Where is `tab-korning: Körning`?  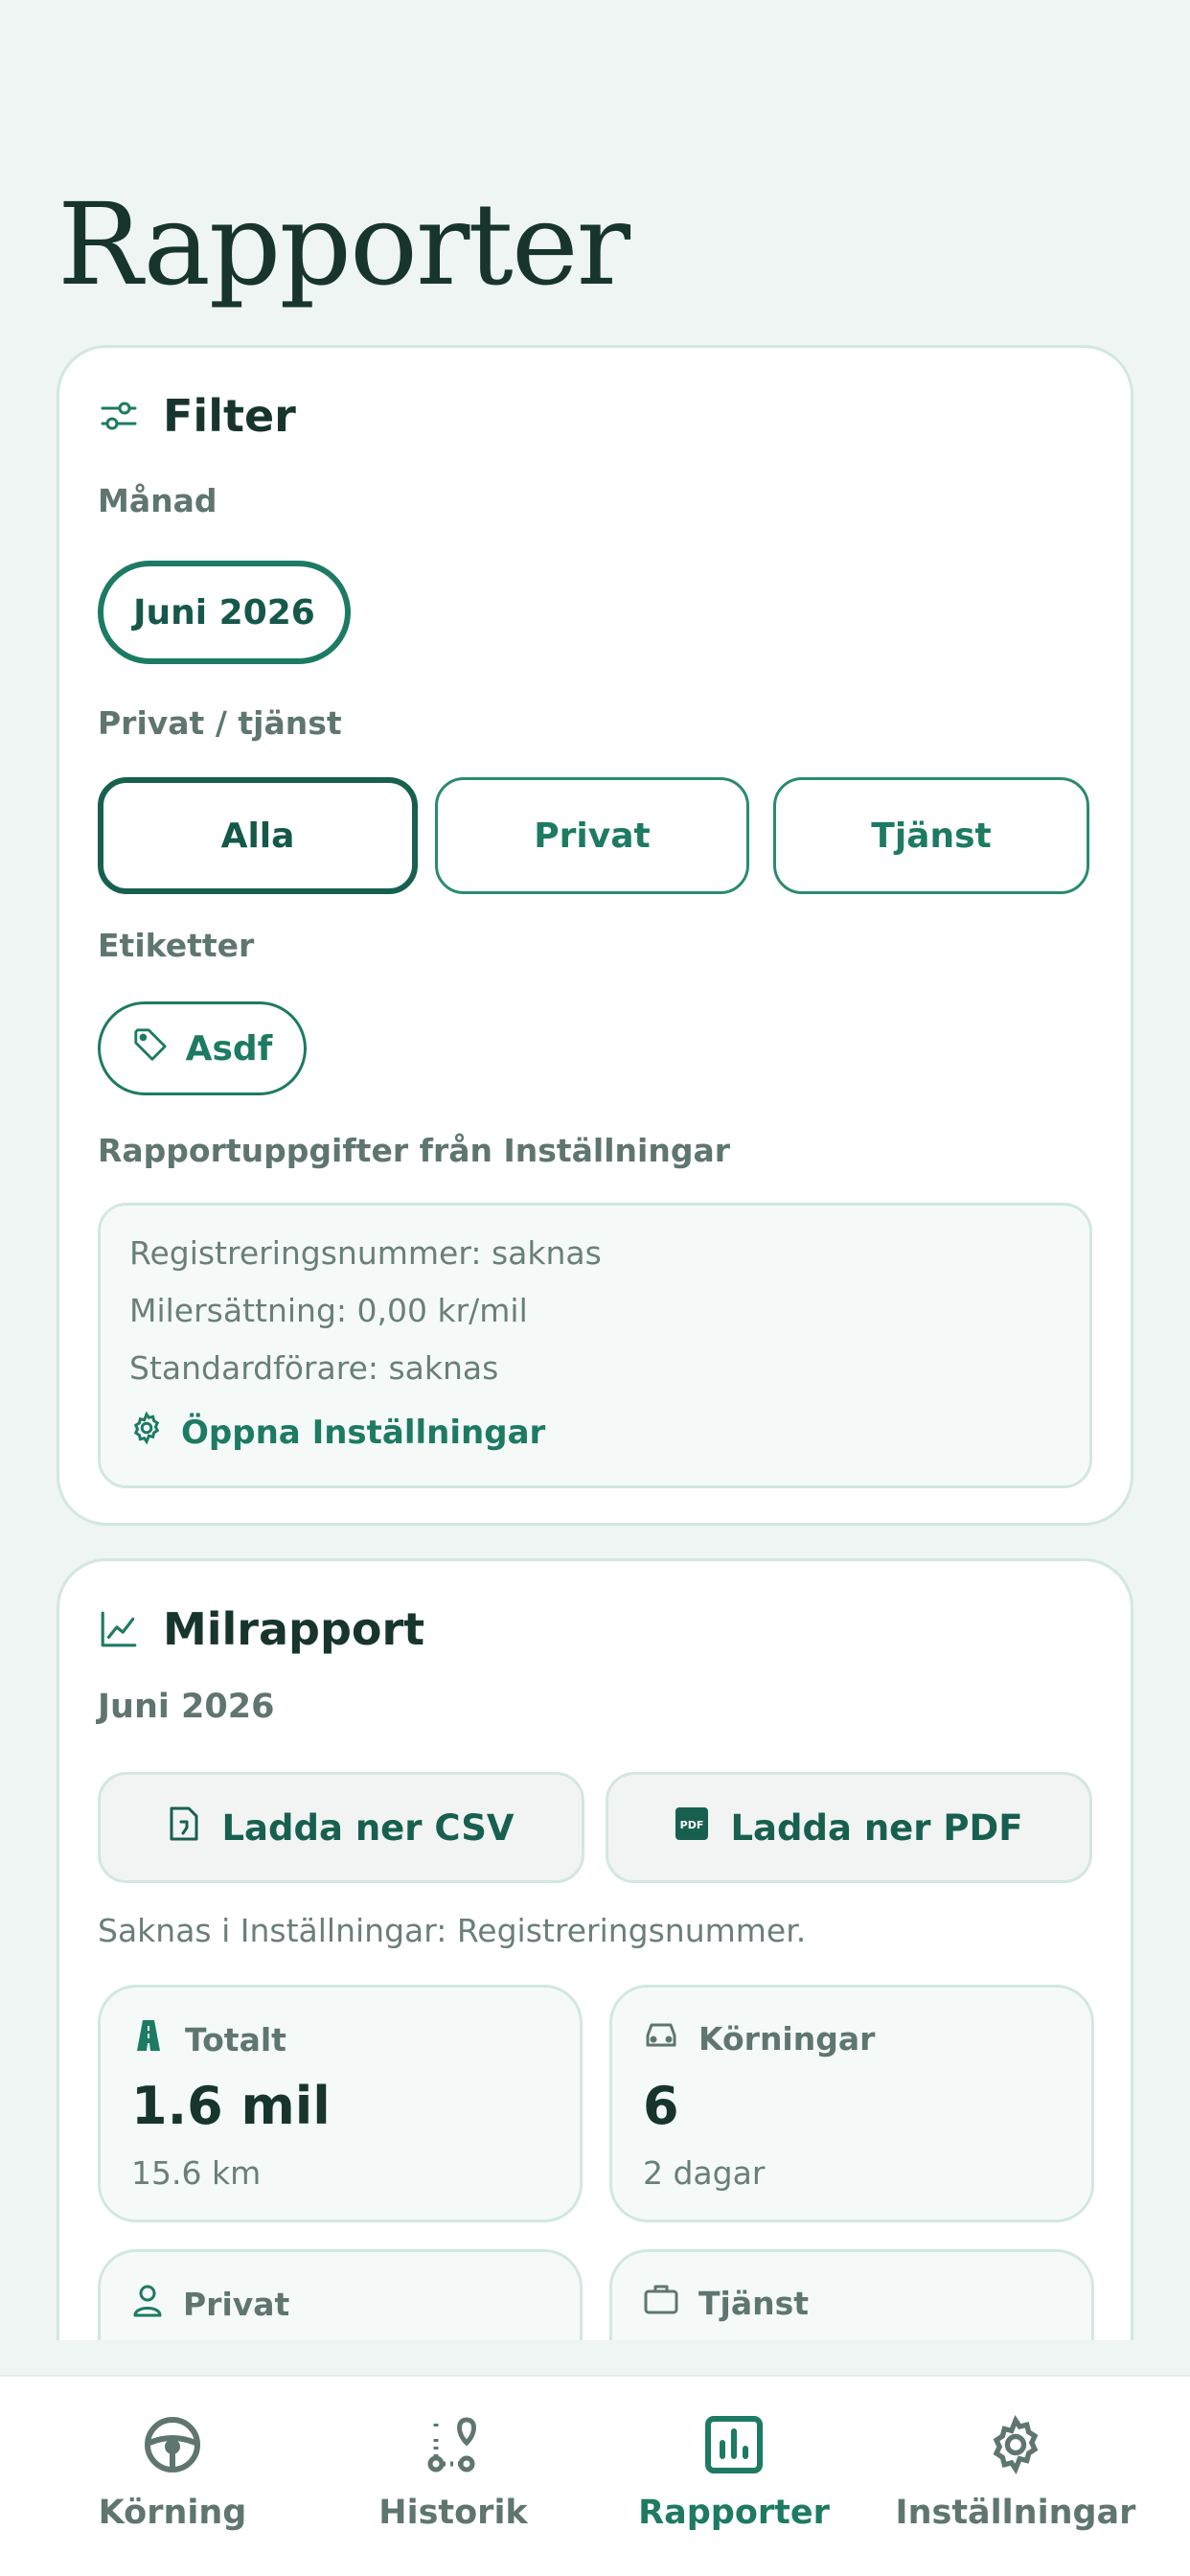 tab-korning: Körning is located at coordinates (172, 2471).